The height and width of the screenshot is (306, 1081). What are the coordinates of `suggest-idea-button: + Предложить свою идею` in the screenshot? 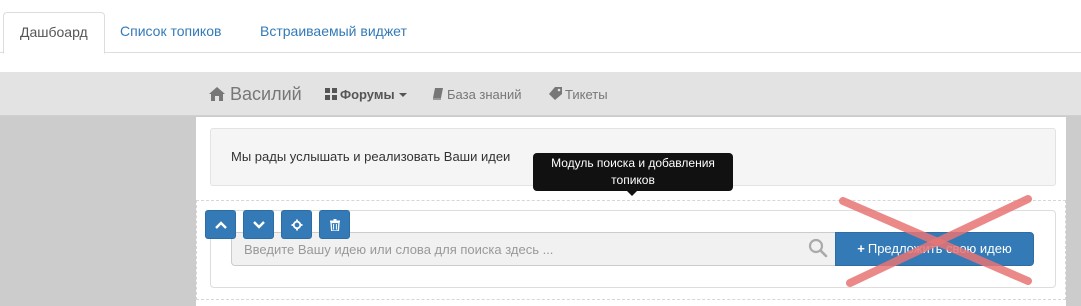 It's located at (934, 249).